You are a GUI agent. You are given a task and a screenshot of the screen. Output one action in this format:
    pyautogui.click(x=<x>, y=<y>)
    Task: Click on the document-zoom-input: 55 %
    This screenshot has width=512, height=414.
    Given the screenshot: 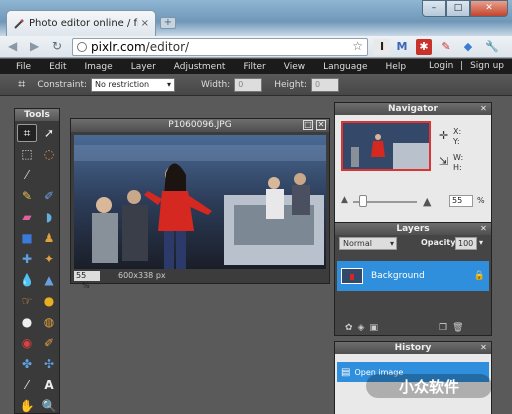 What is the action you would take?
    pyautogui.click(x=87, y=280)
    